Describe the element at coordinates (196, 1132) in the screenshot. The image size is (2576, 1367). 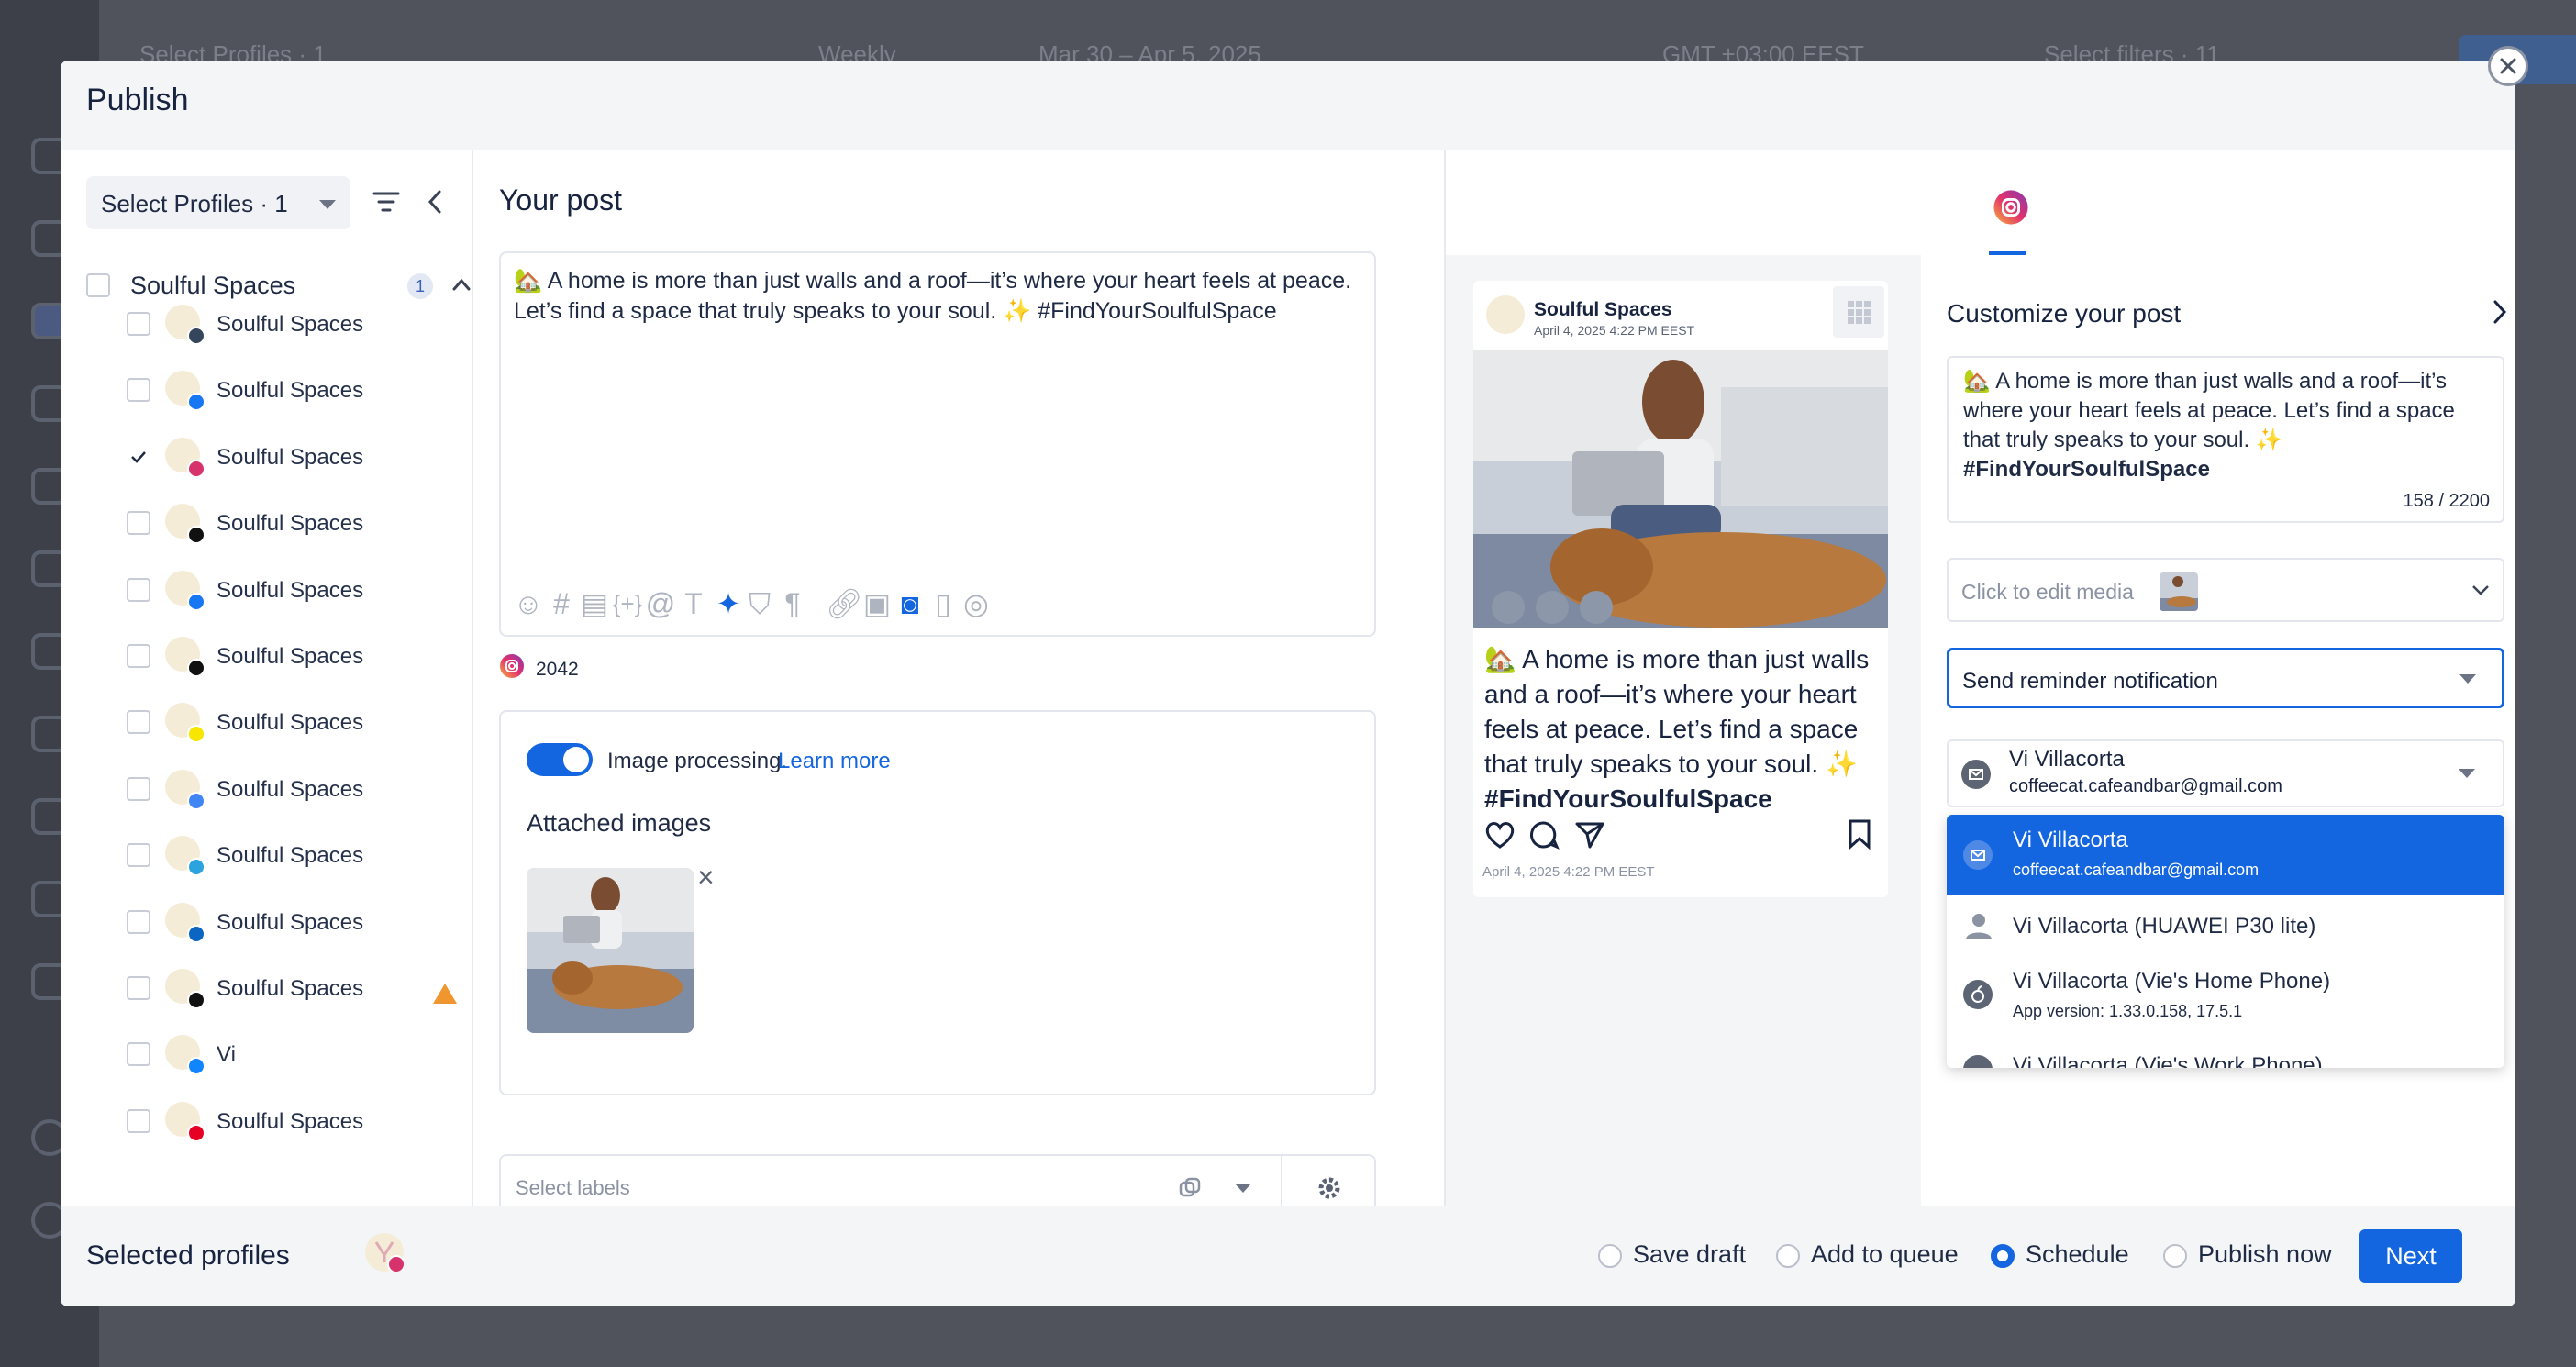
I see `pinterest-icon` at that location.